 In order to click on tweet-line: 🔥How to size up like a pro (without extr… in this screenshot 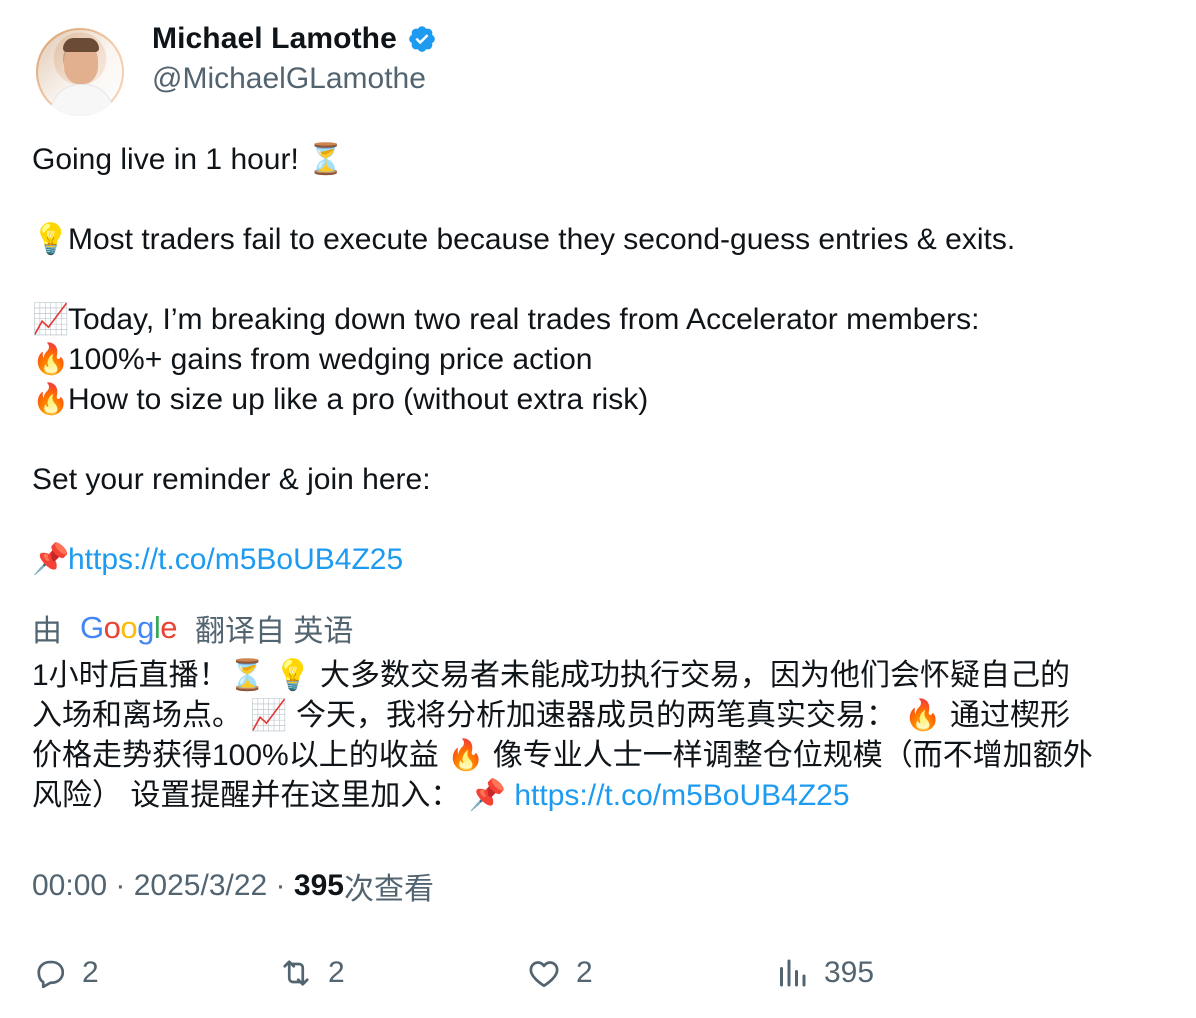, I will do `click(602, 400)`.